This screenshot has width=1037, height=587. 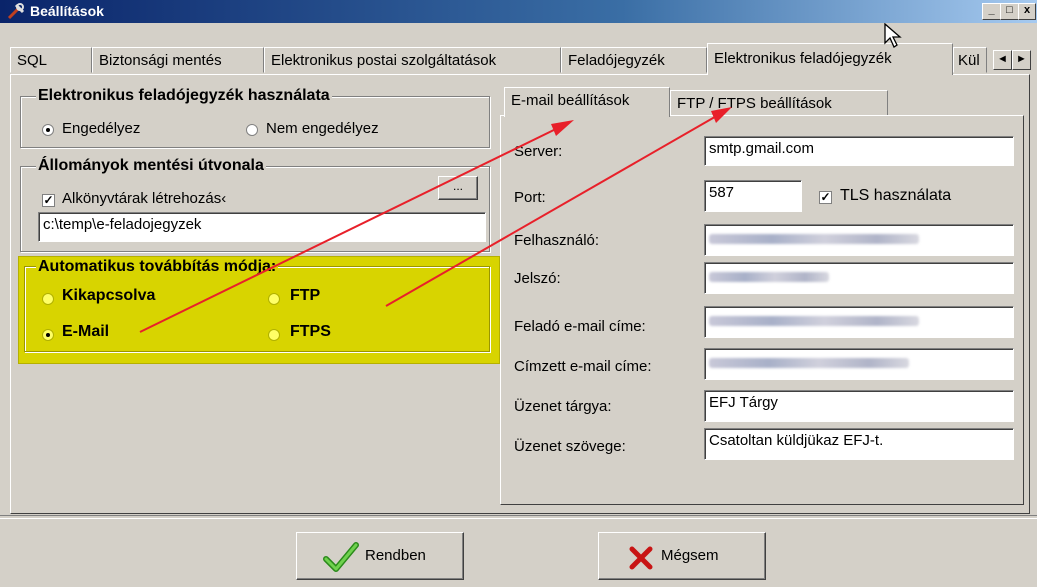 I want to click on forward-ftp-radio, so click(x=274, y=299).